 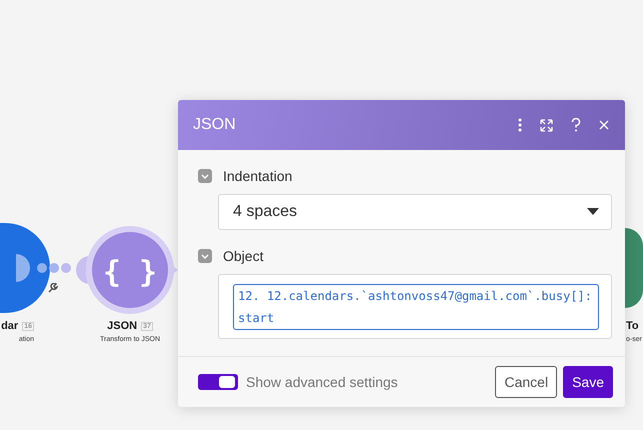 What do you see at coordinates (257, 176) in the screenshot?
I see `field-label: Indentation` at bounding box center [257, 176].